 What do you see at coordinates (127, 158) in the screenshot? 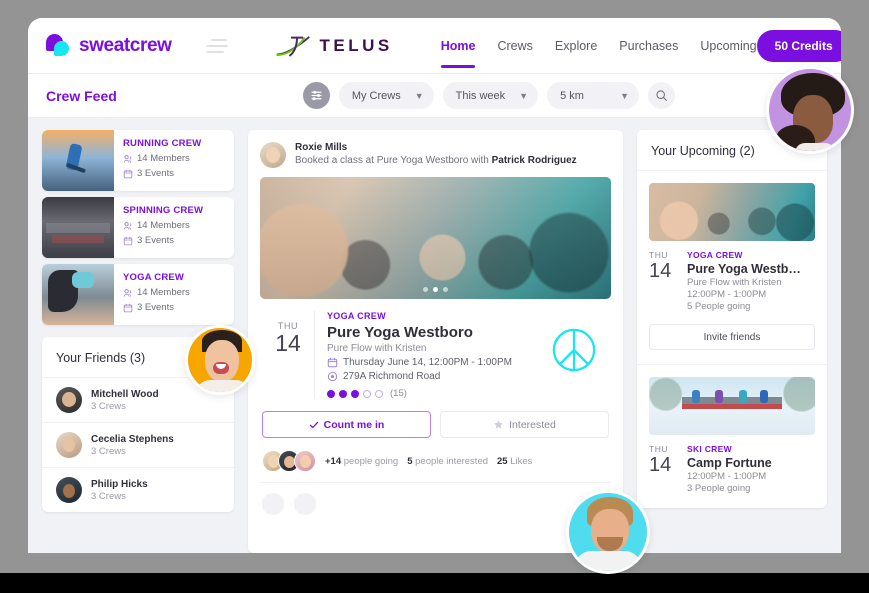
I see `people-icon` at bounding box center [127, 158].